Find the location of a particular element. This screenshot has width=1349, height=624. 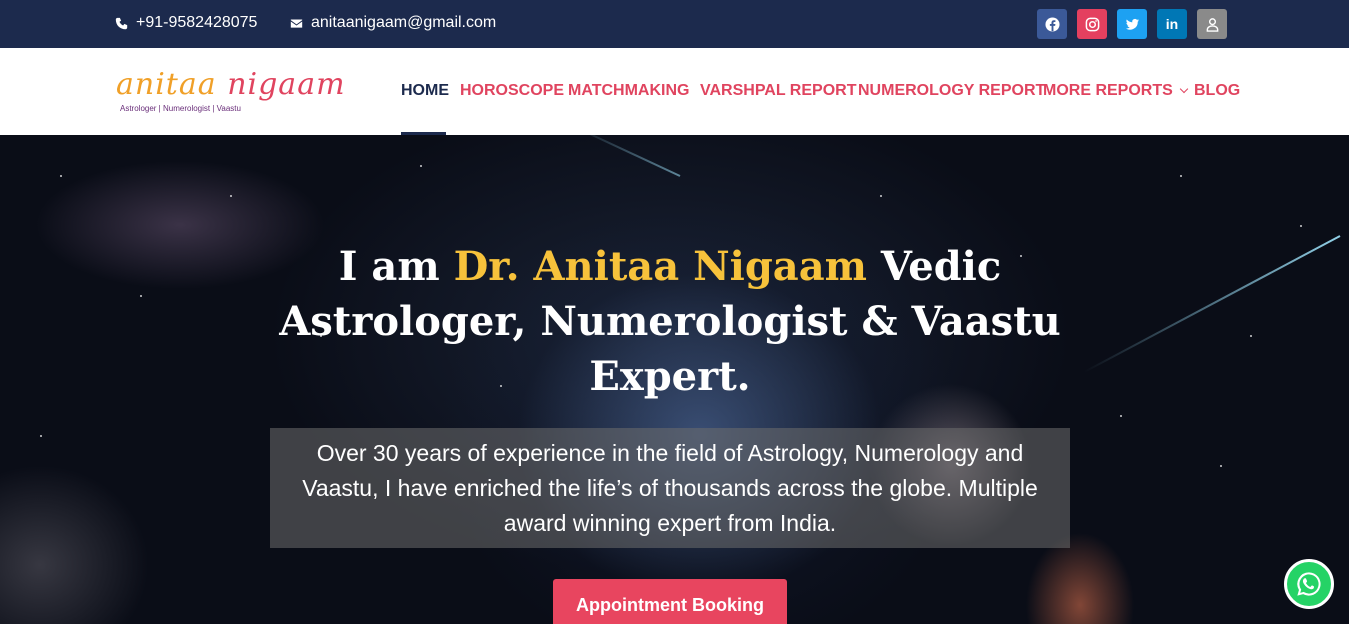

nav-horoscope: HOROSCOPE is located at coordinates (512, 91).